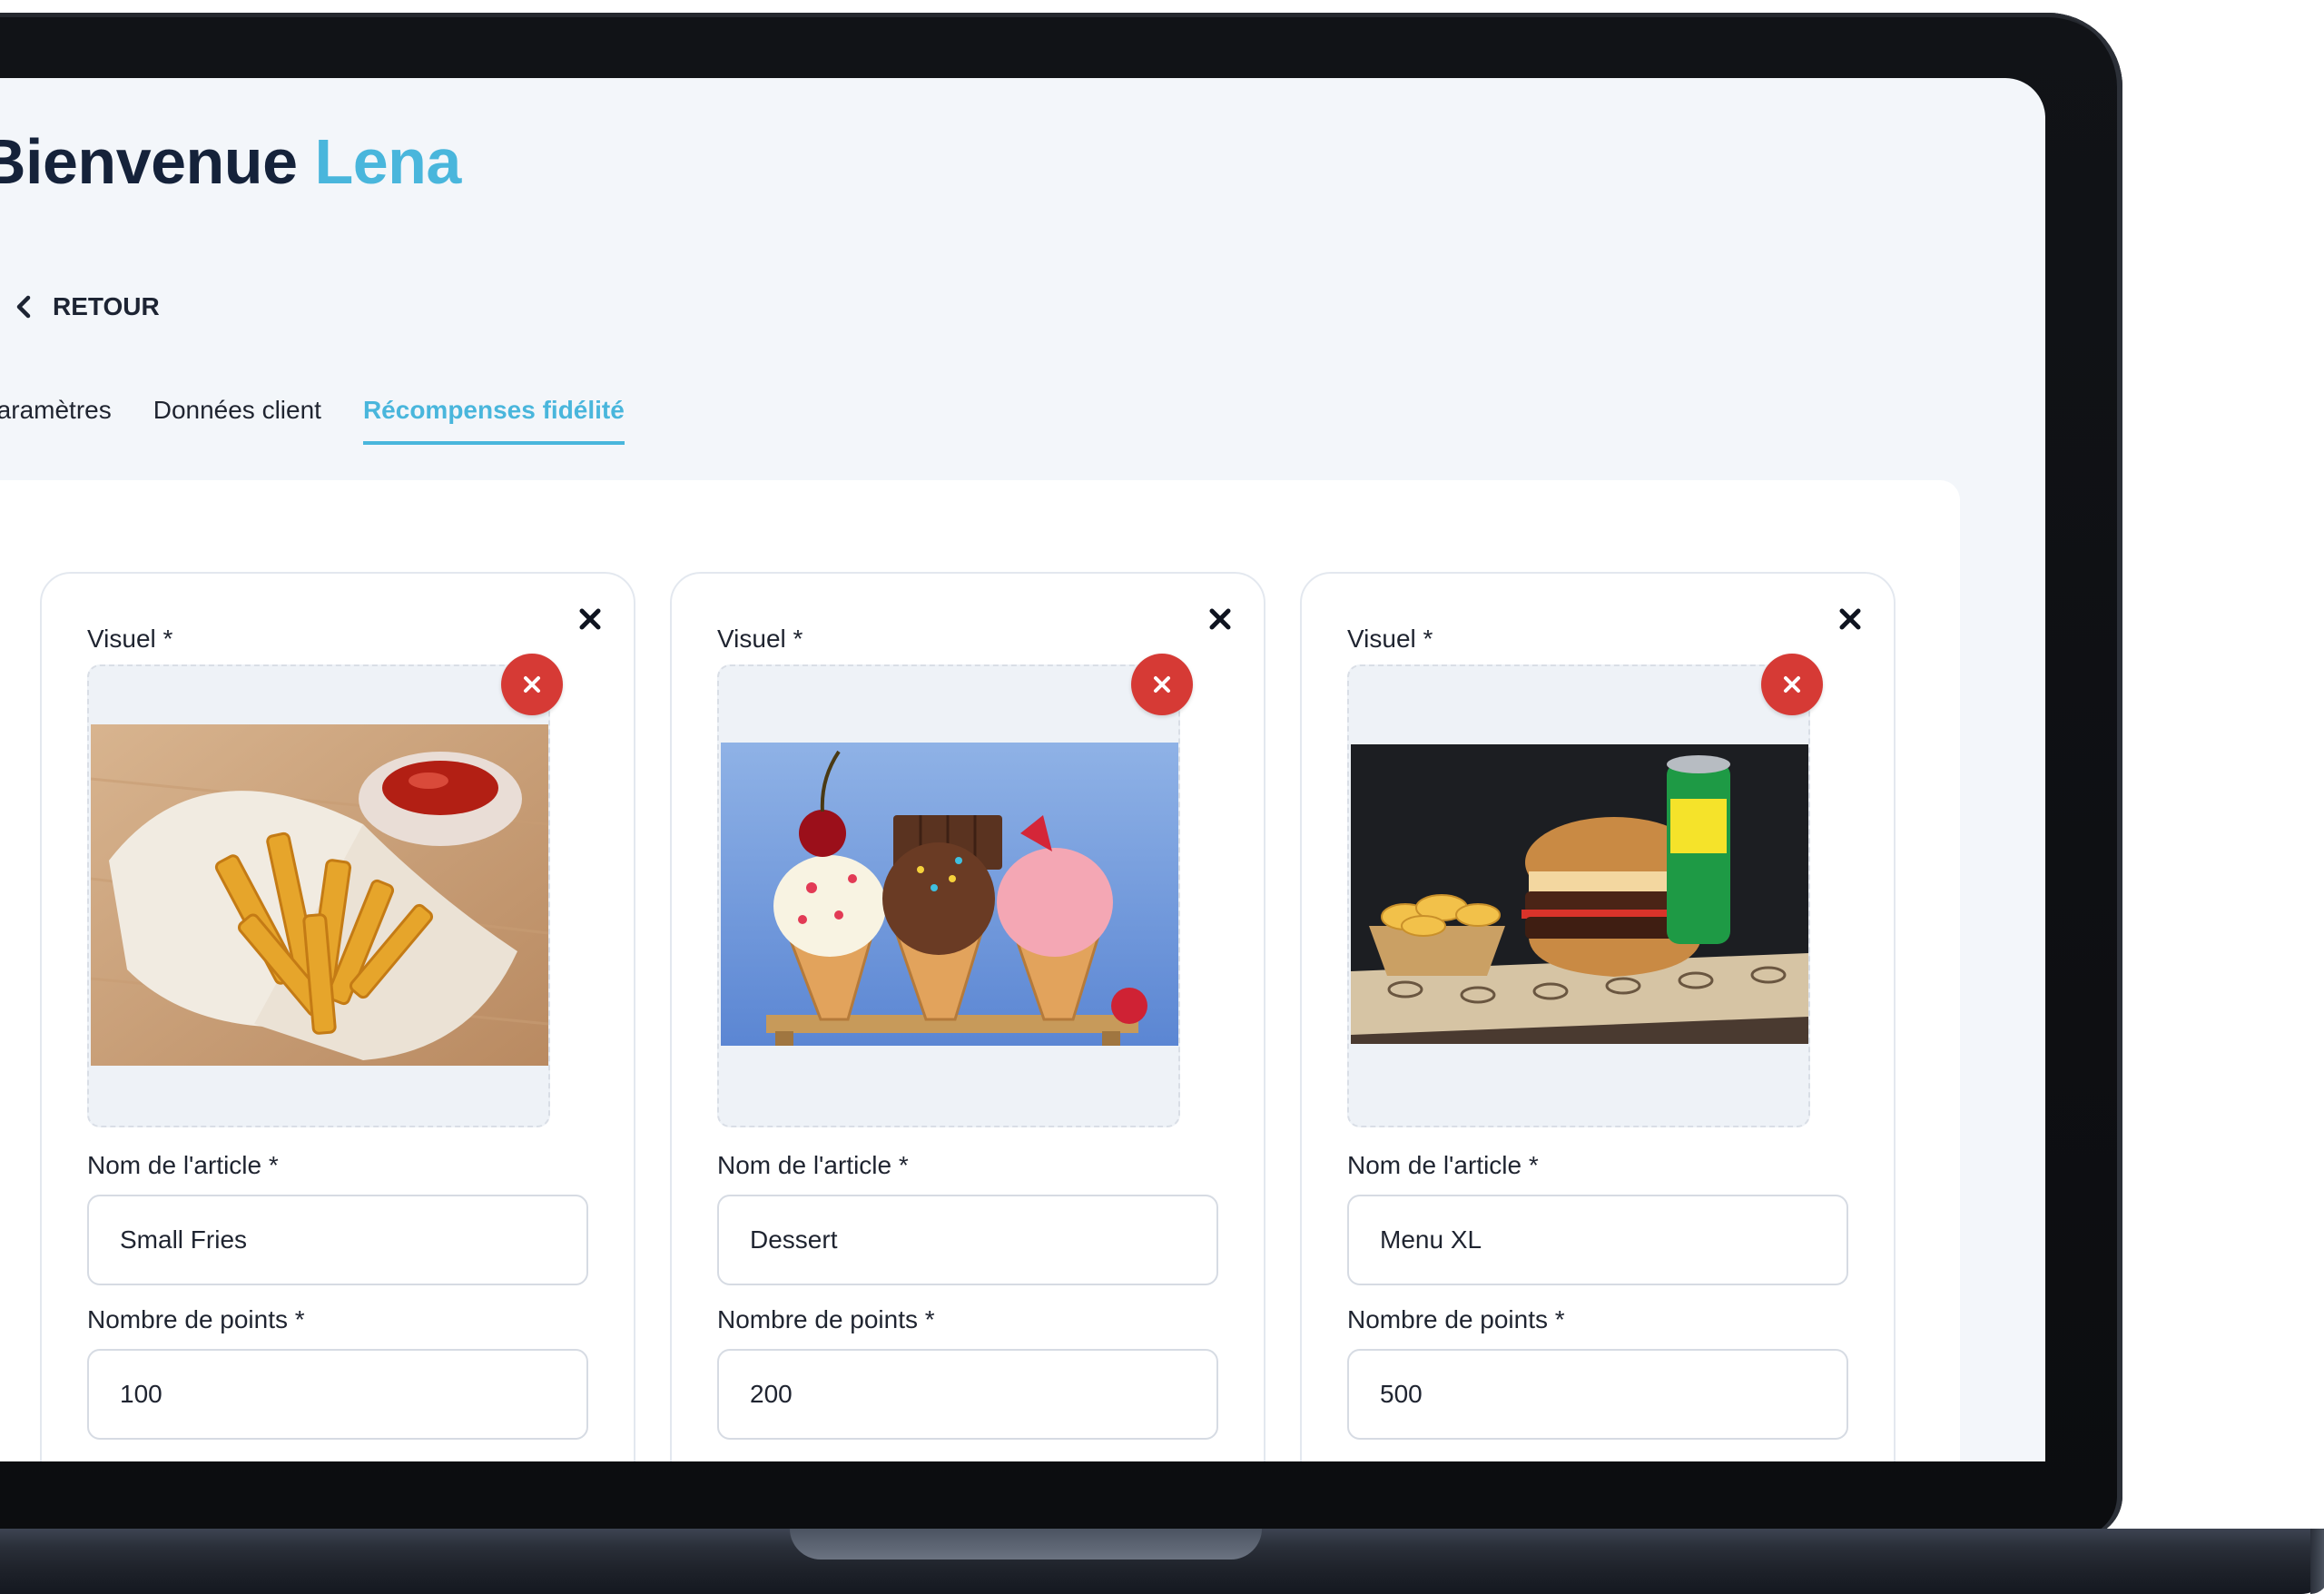 The width and height of the screenshot is (2324, 1594). I want to click on laptop-hinge, so click(1026, 1545).